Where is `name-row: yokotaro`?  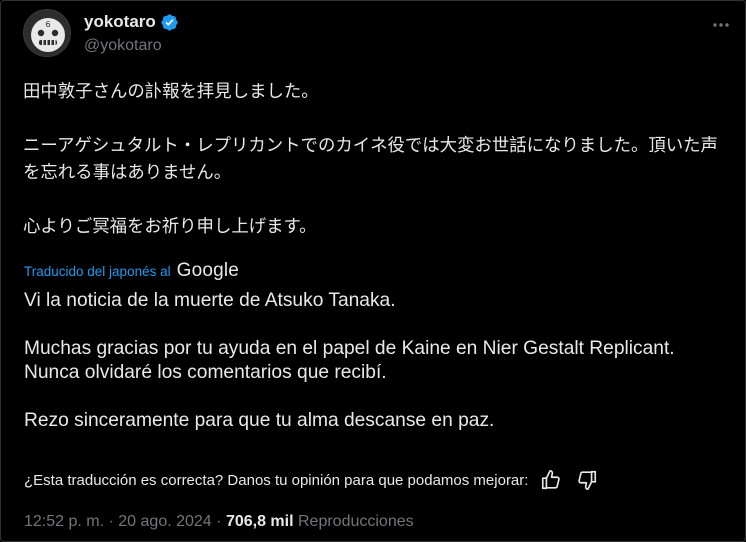
name-row: yokotaro is located at coordinates (131, 22).